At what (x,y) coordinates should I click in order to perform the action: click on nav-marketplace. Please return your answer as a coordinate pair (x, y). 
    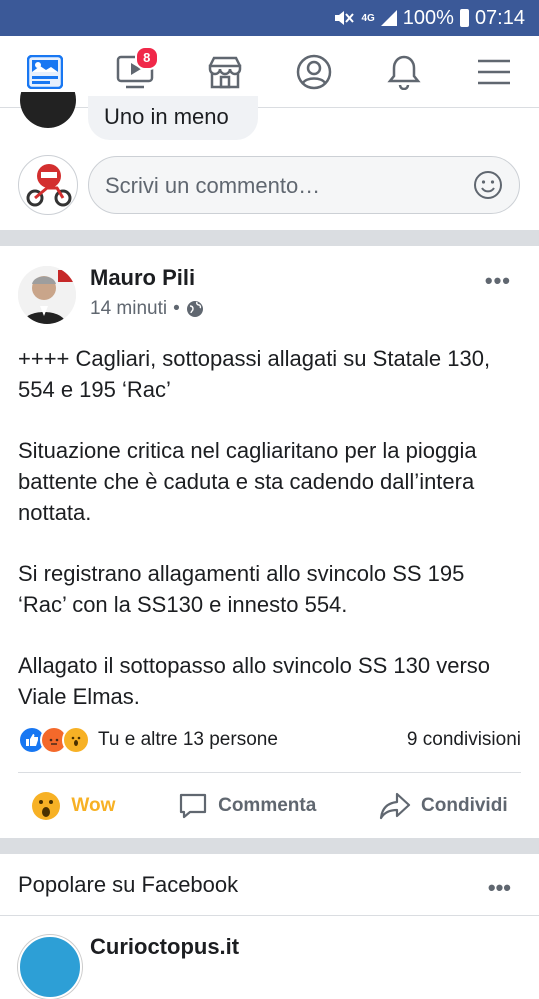
    Looking at the image, I should click on (225, 72).